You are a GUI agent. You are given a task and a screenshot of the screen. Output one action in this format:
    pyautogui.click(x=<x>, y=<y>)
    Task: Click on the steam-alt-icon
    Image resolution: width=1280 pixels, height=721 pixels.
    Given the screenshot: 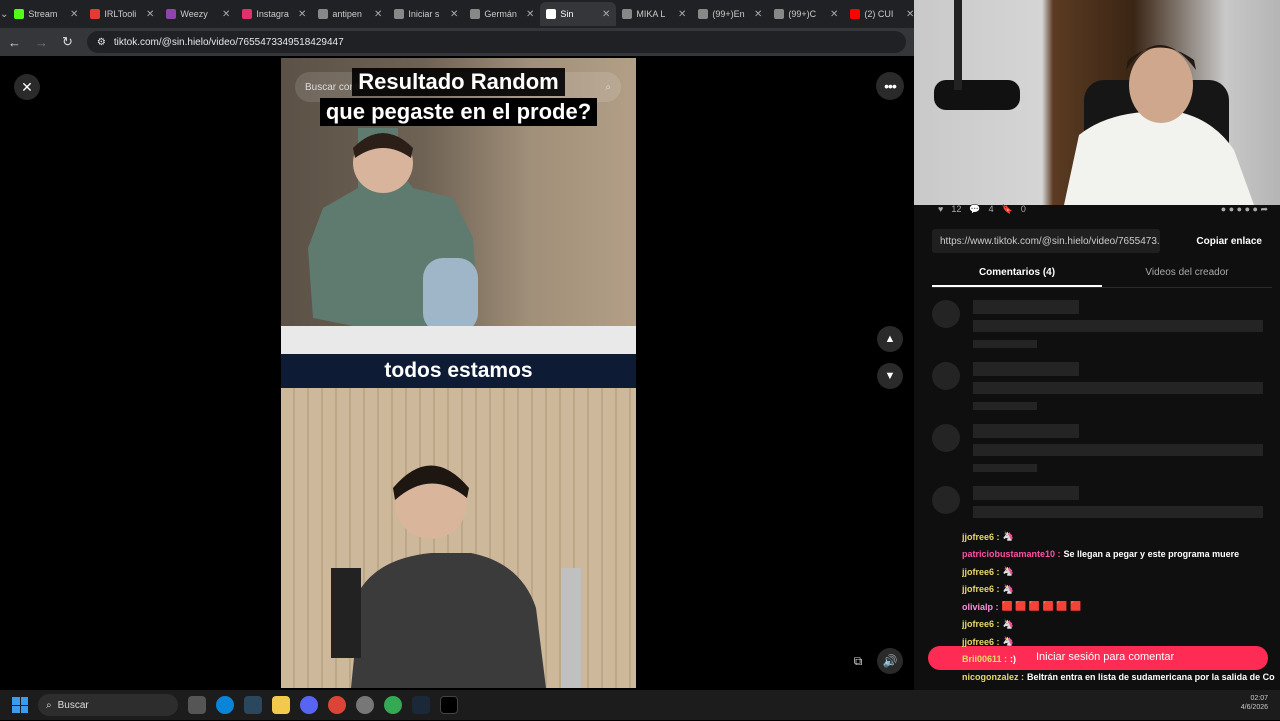 What is the action you would take?
    pyautogui.click(x=421, y=705)
    